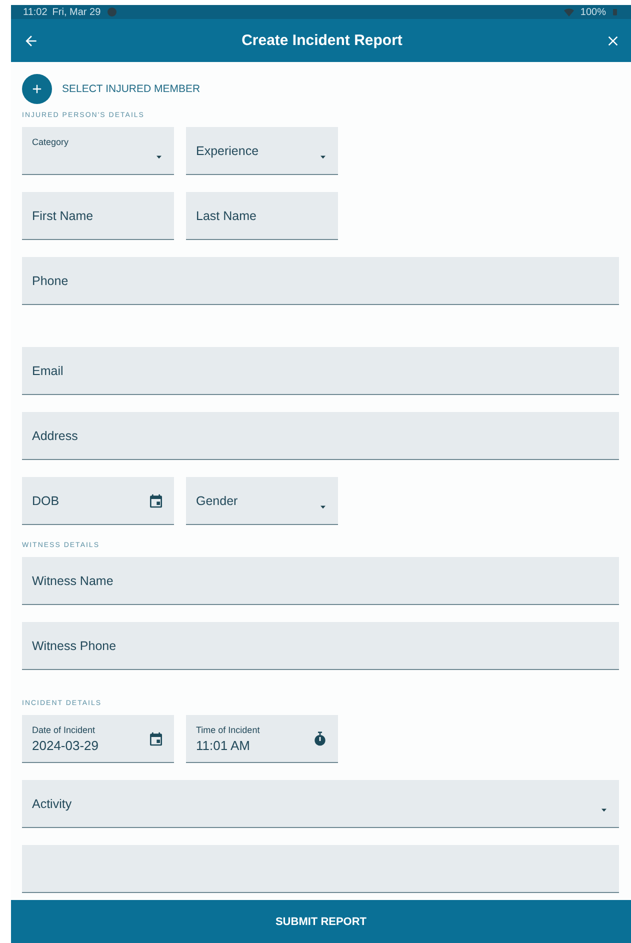 This screenshot has width=631, height=943. I want to click on status-date: Fri, Mar 29, so click(76, 12).